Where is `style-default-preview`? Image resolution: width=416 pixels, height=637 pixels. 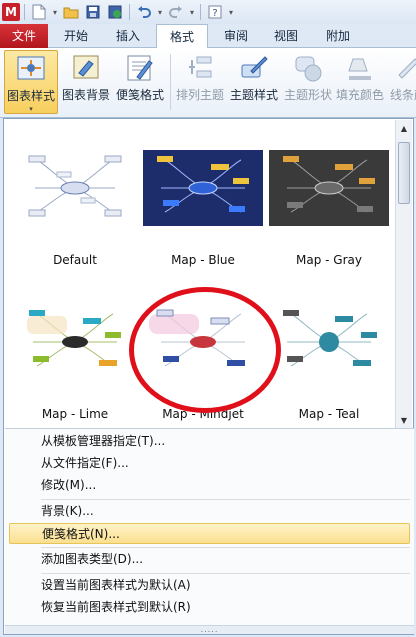 style-default-preview is located at coordinates (75, 188).